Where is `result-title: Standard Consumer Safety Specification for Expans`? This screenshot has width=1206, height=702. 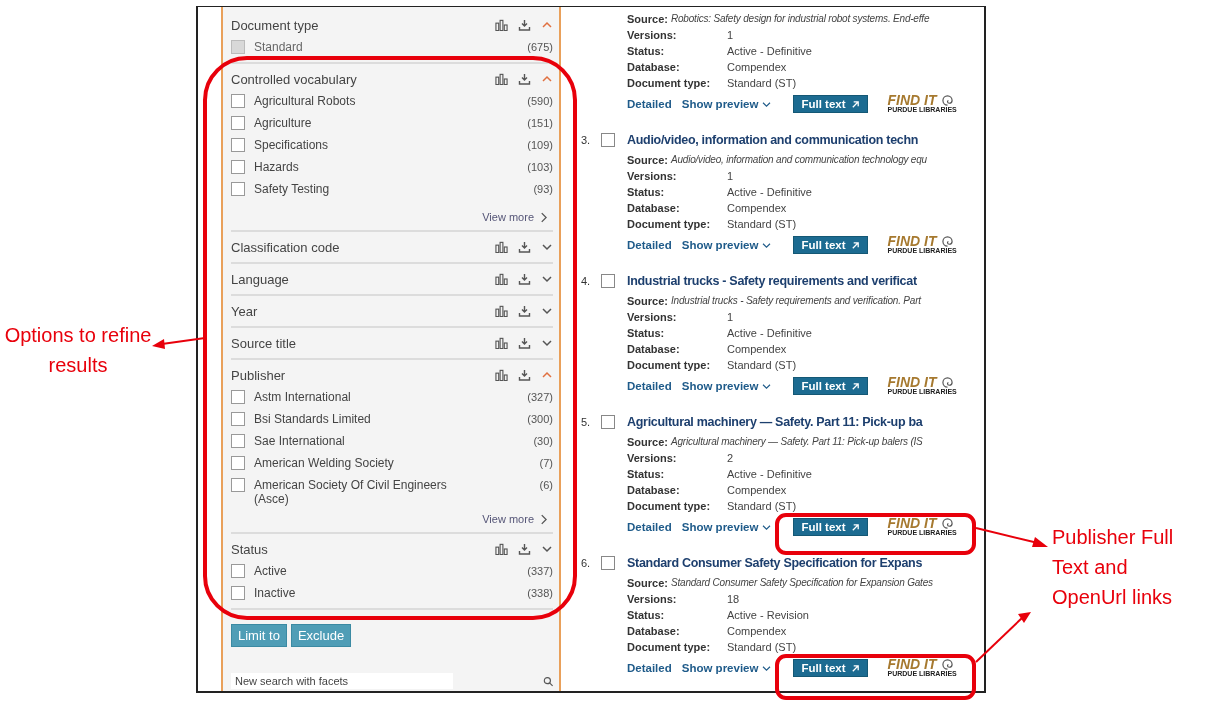 result-title: Standard Consumer Safety Specification for Expans is located at coordinates (775, 563).